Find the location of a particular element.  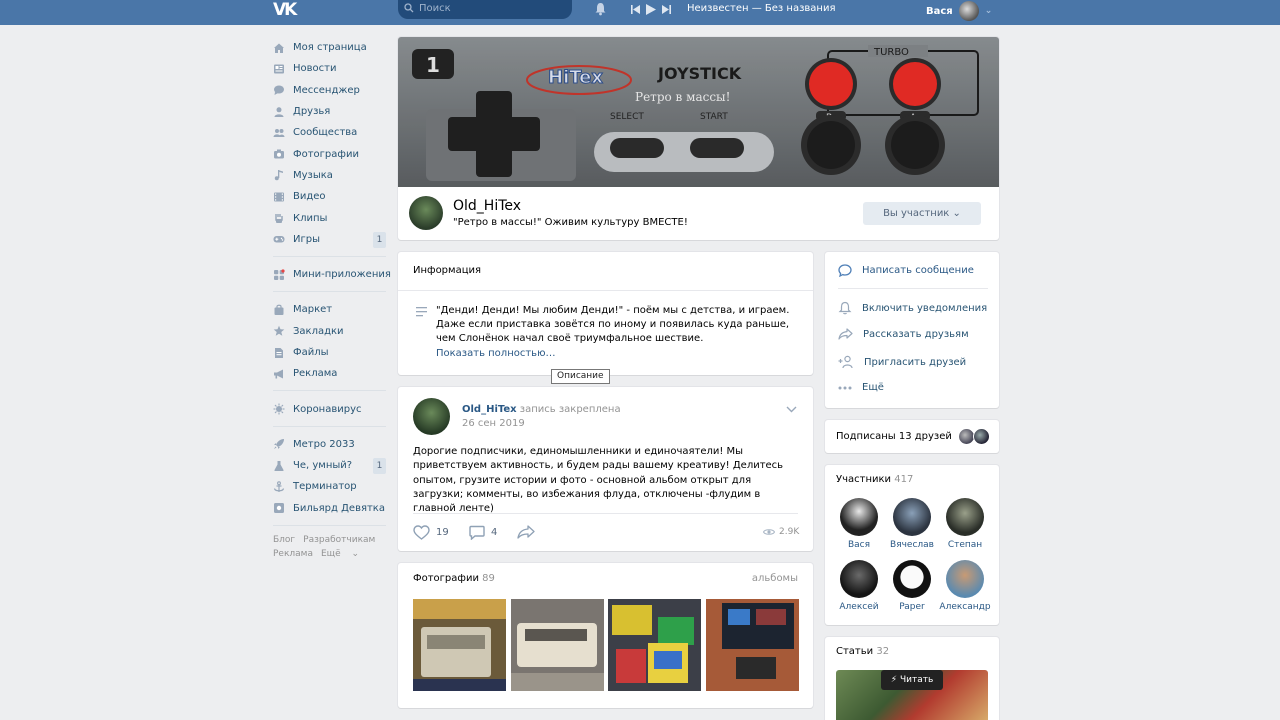

cover-joystick-text: JOYSTICK is located at coordinates (699, 73).